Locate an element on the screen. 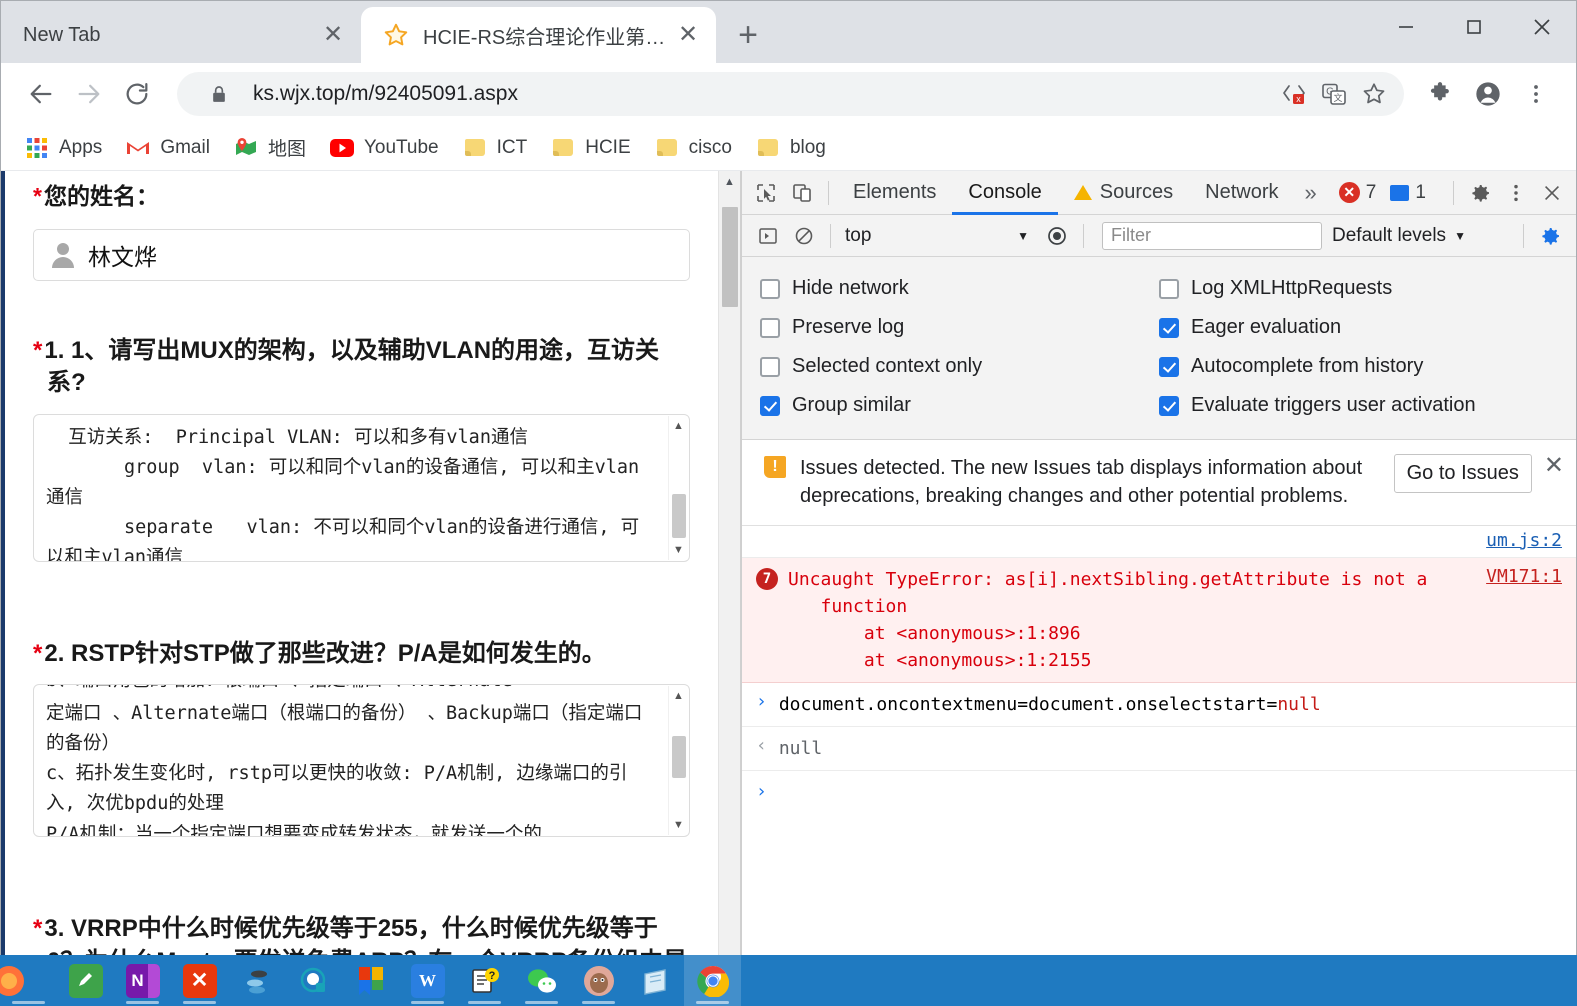 The height and width of the screenshot is (1006, 1577). devtools-menu-icon is located at coordinates (1516, 193).